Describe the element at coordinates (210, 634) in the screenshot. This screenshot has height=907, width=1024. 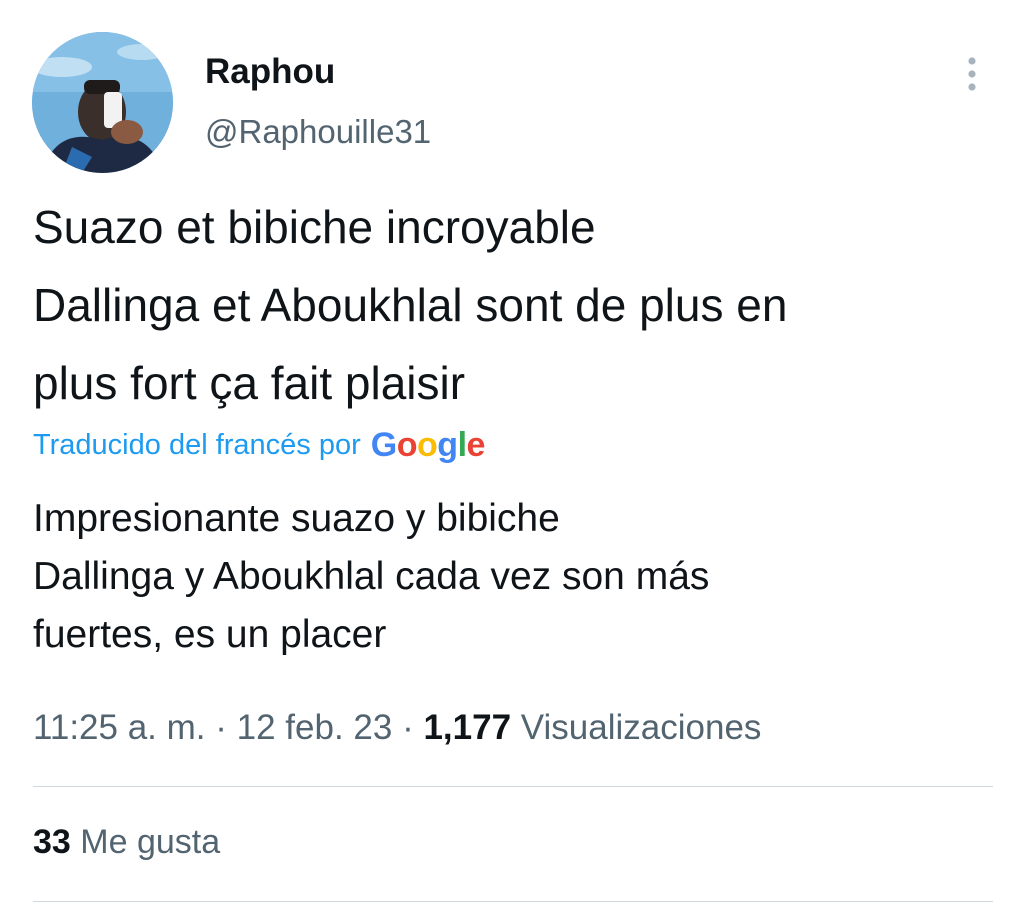
I see `translation-text-line: fuertes, es un placer` at that location.